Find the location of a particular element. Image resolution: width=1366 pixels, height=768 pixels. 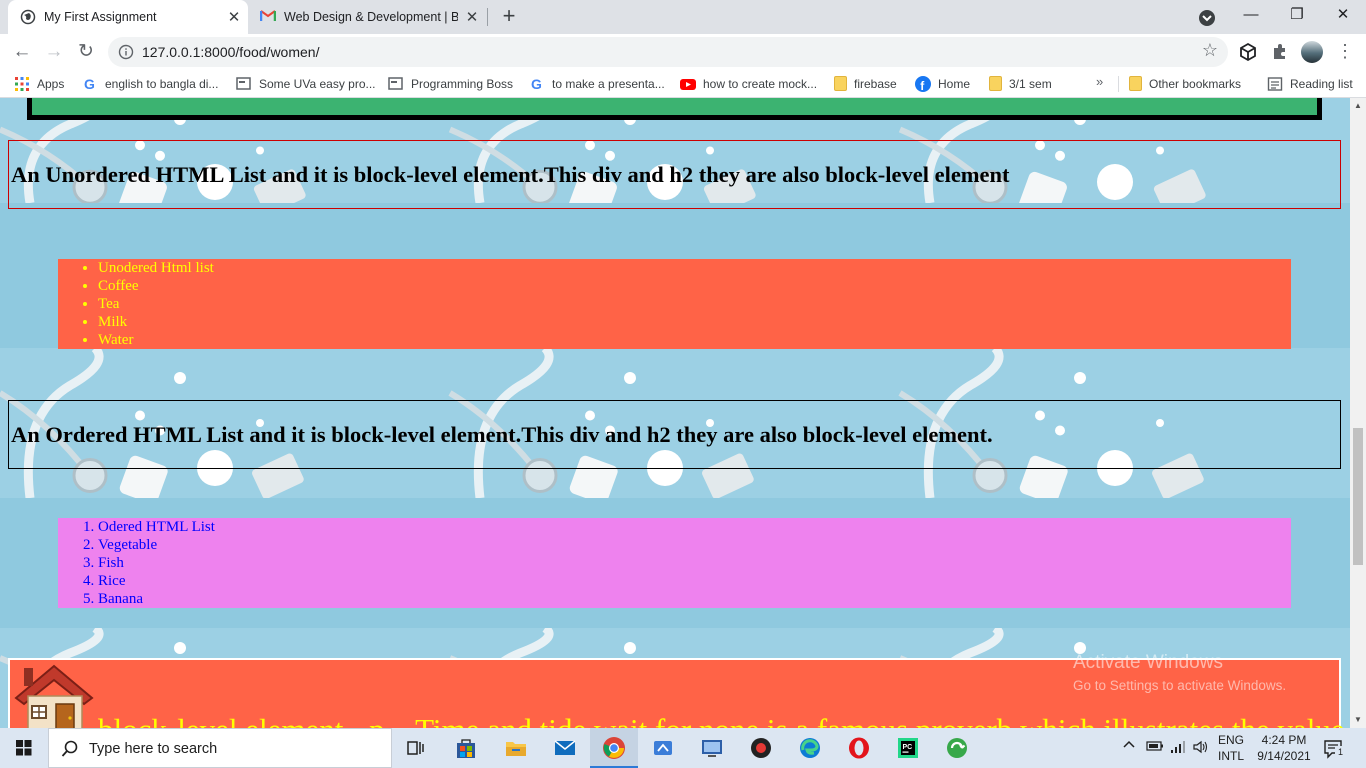

notification-center-icon: 1 is located at coordinates (1334, 749).